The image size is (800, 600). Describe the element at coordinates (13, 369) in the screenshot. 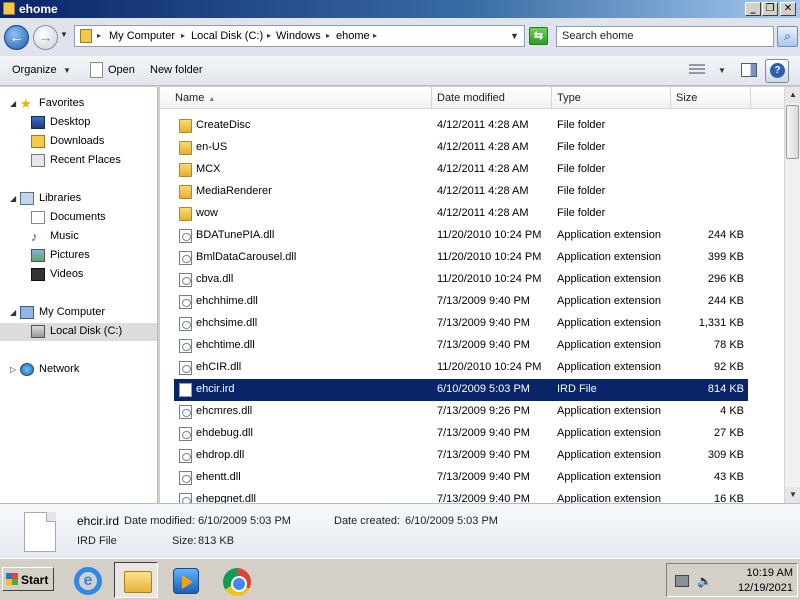

I see `expand-icon: ▷` at that location.